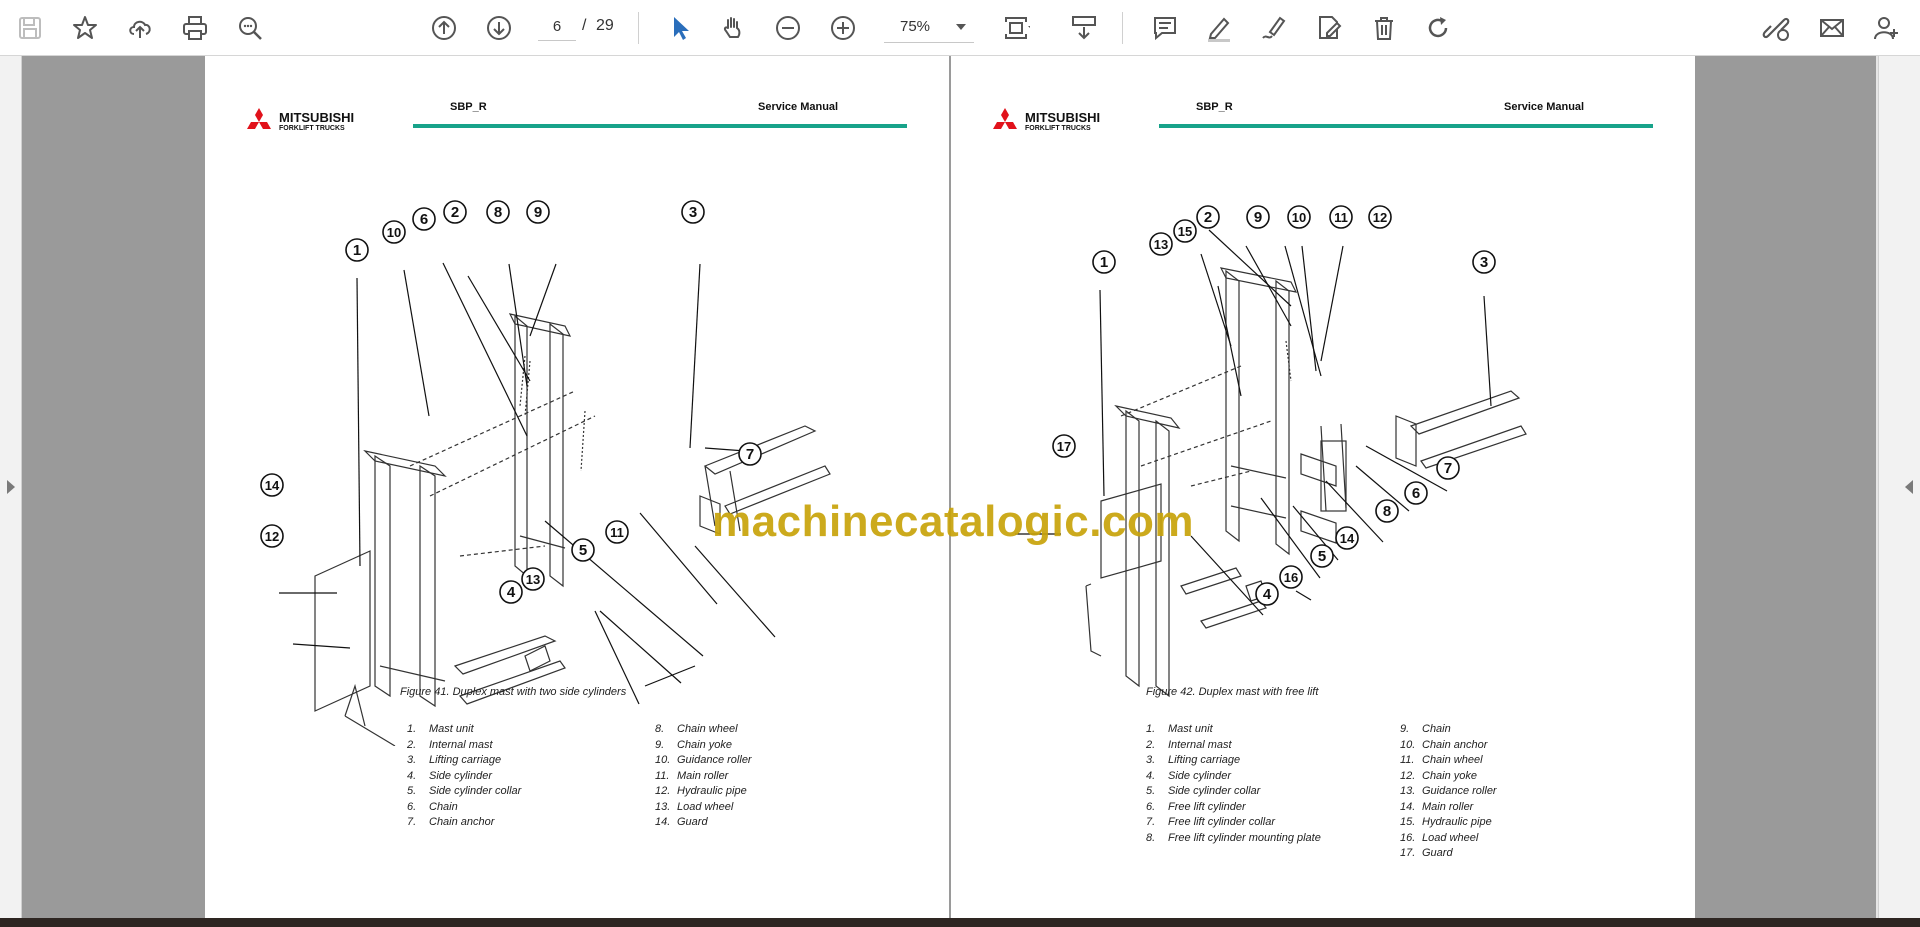 The image size is (1920, 927). I want to click on list-item: 16. Load wheel, so click(1439, 837).